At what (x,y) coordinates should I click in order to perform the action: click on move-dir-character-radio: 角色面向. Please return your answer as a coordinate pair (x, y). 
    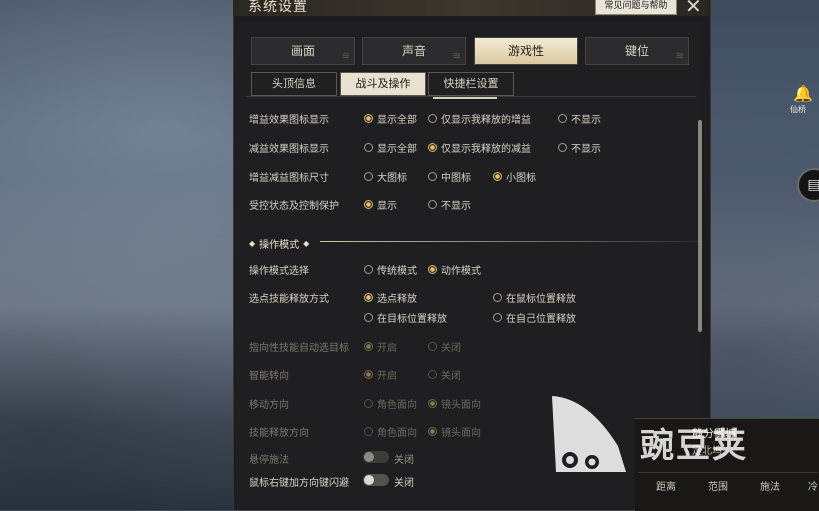
    Looking at the image, I should click on (390, 403).